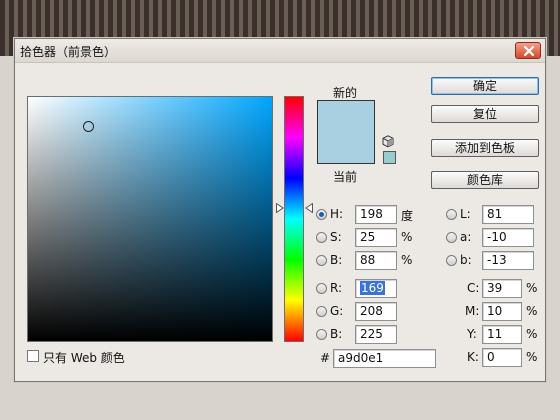  Describe the element at coordinates (532, 288) in the screenshot. I see `cyan-unit: %` at that location.